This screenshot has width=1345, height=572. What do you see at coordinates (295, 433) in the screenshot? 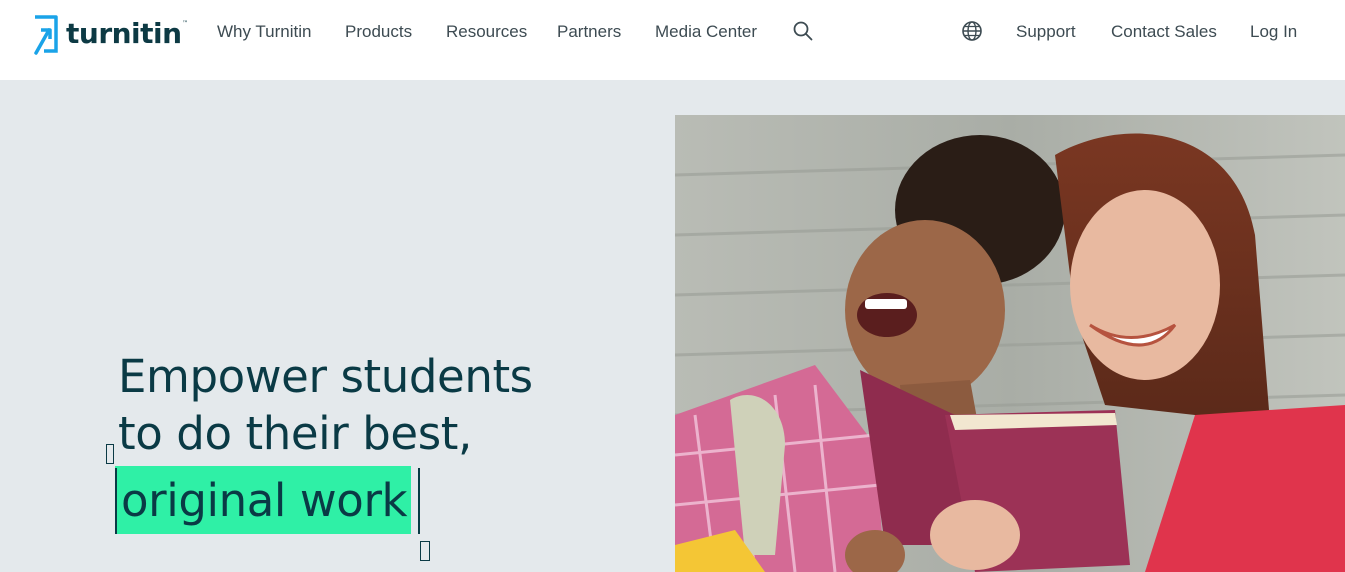
I see `hero-line-2: to do their best,` at bounding box center [295, 433].